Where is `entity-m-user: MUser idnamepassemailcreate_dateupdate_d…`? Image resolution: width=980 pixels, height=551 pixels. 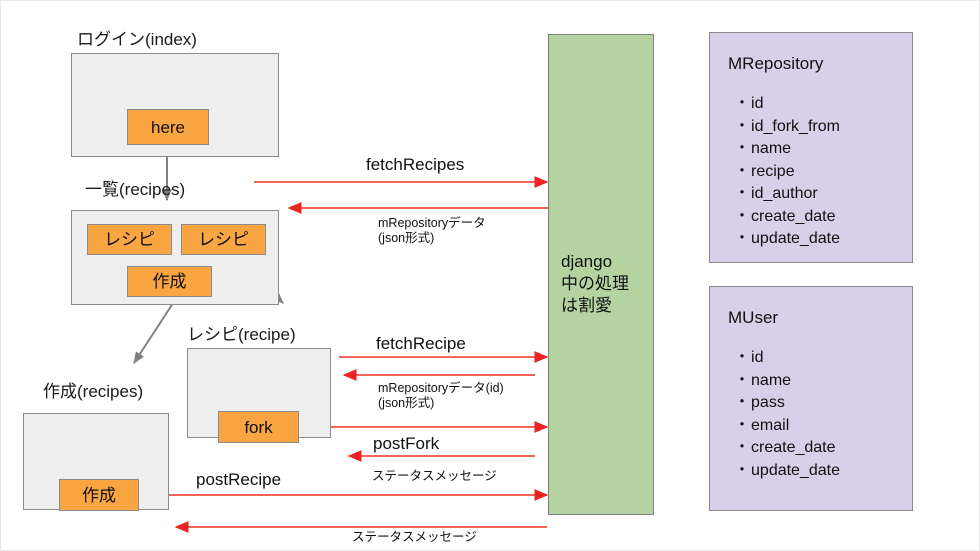 entity-m-user: MUser idnamepassemailcreate_dateupdate_d… is located at coordinates (811, 398).